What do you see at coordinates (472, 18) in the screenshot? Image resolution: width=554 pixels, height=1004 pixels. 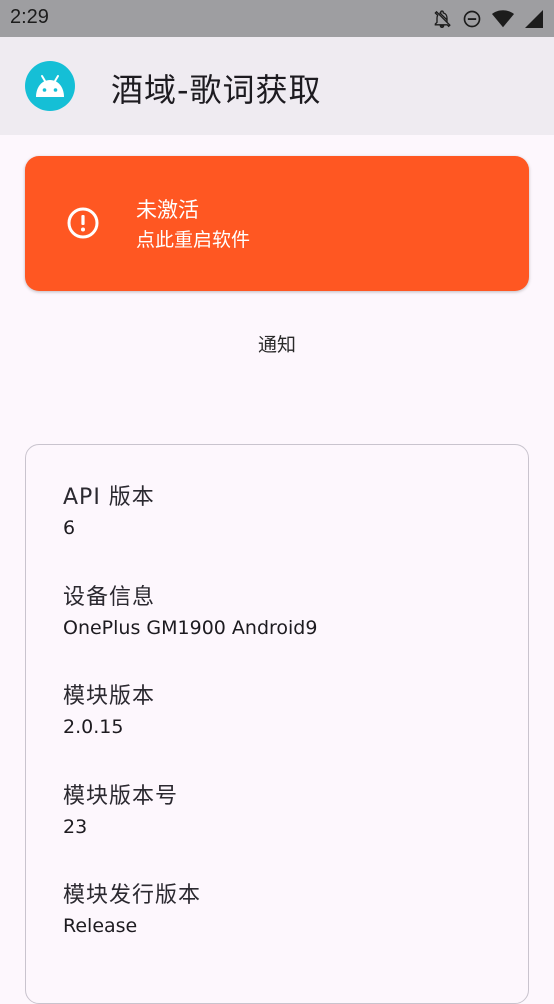 I see `do-not-disturb-icon` at bounding box center [472, 18].